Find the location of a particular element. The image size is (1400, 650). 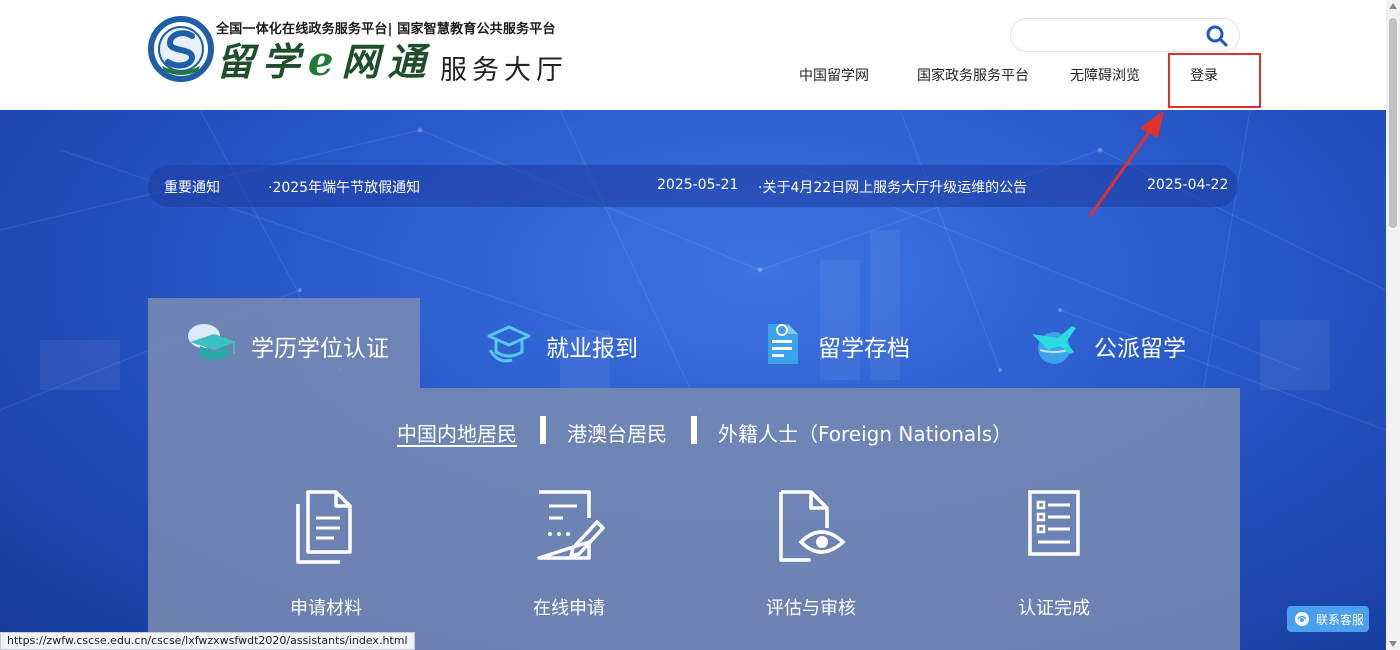

search-box is located at coordinates (1125, 35).